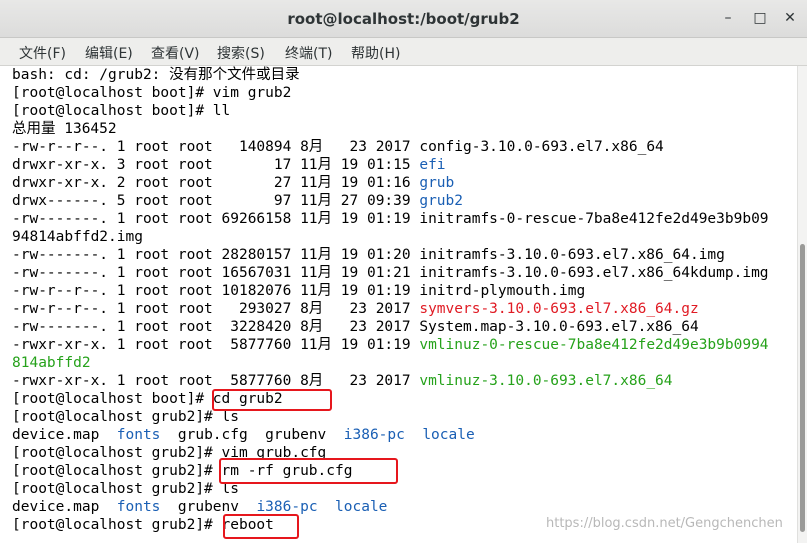 This screenshot has height=543, width=807. Describe the element at coordinates (156, 75) in the screenshot. I see `terminal-line: bash: cd: /grub2: 没有那个文件或目录` at that location.